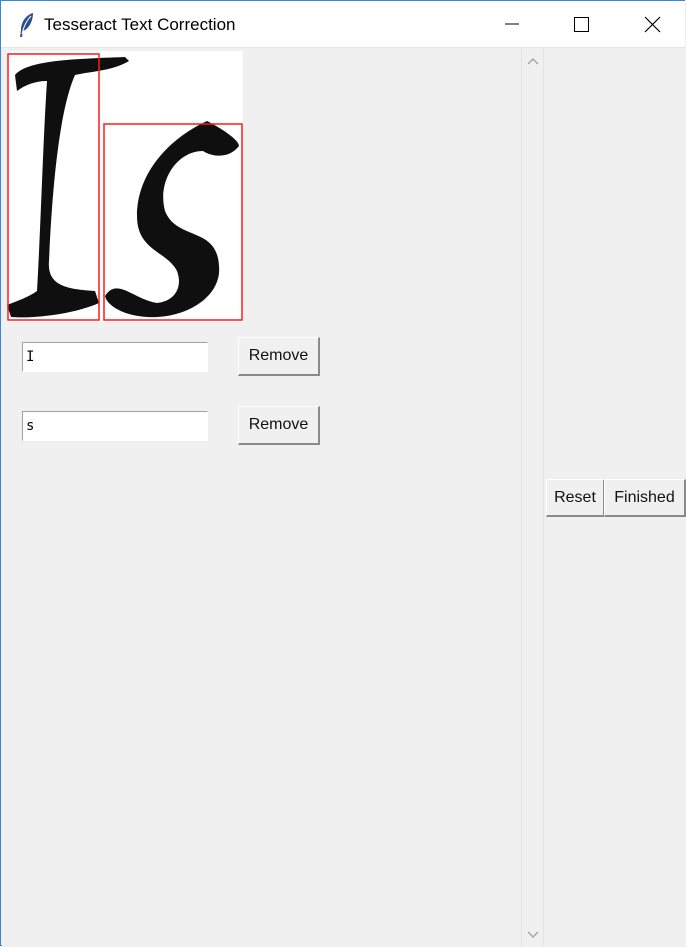 Image resolution: width=686 pixels, height=947 pixels. I want to click on character-image, so click(125, 186).